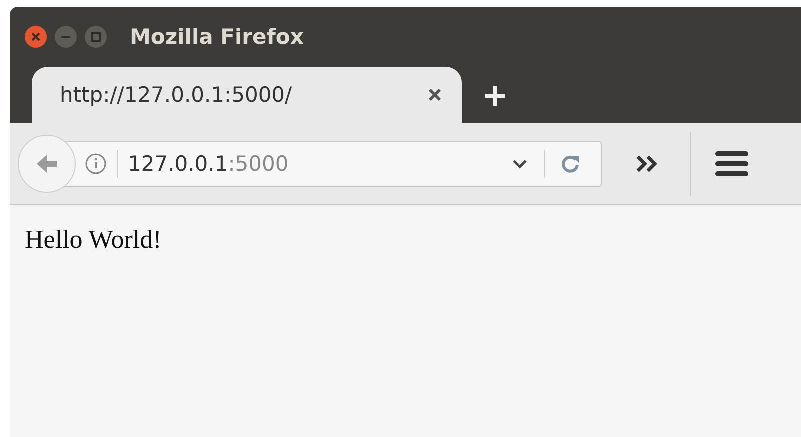 The width and height of the screenshot is (801, 437). Describe the element at coordinates (520, 163) in the screenshot. I see `dropdown-icon` at that location.